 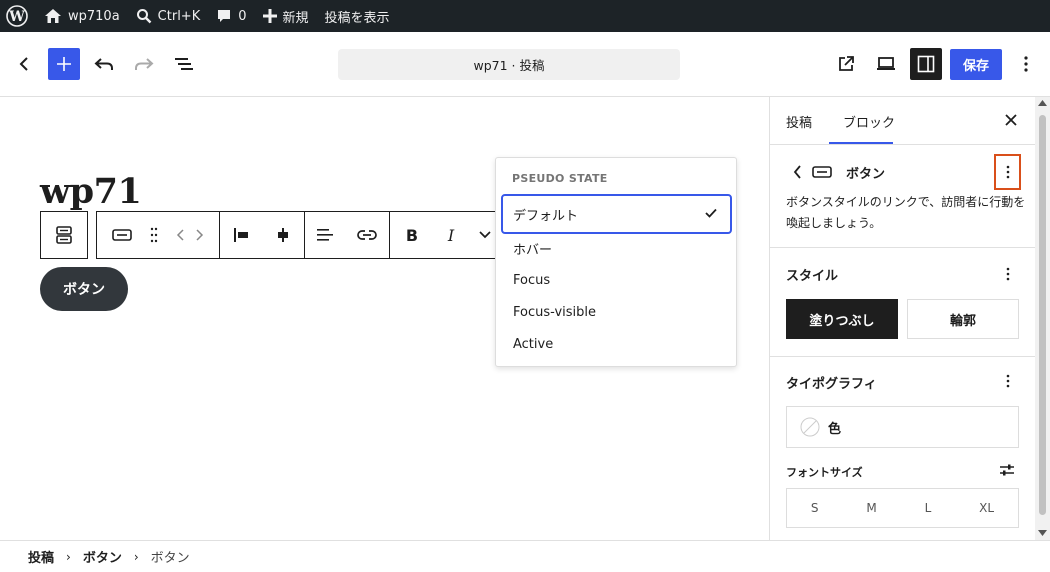 What do you see at coordinates (810, 427) in the screenshot?
I see `color-swatch-icon` at bounding box center [810, 427].